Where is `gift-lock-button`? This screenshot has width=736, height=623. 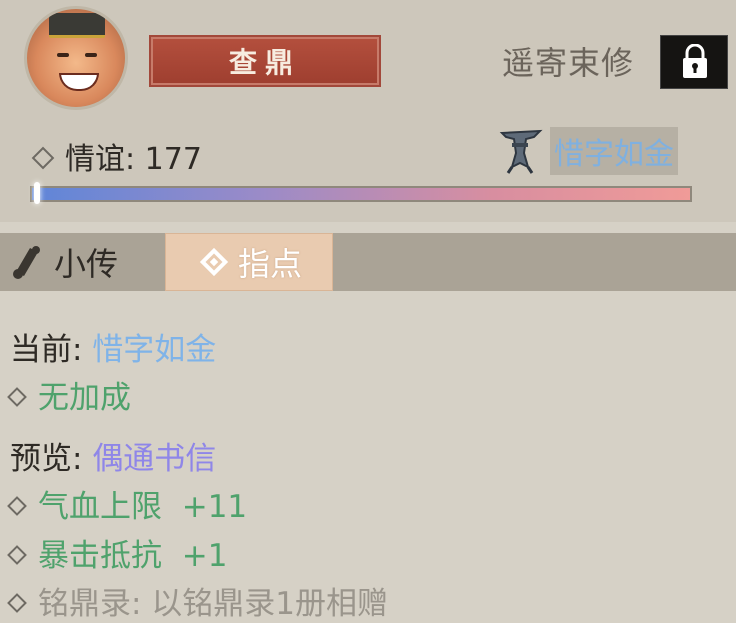
gift-lock-button is located at coordinates (694, 62).